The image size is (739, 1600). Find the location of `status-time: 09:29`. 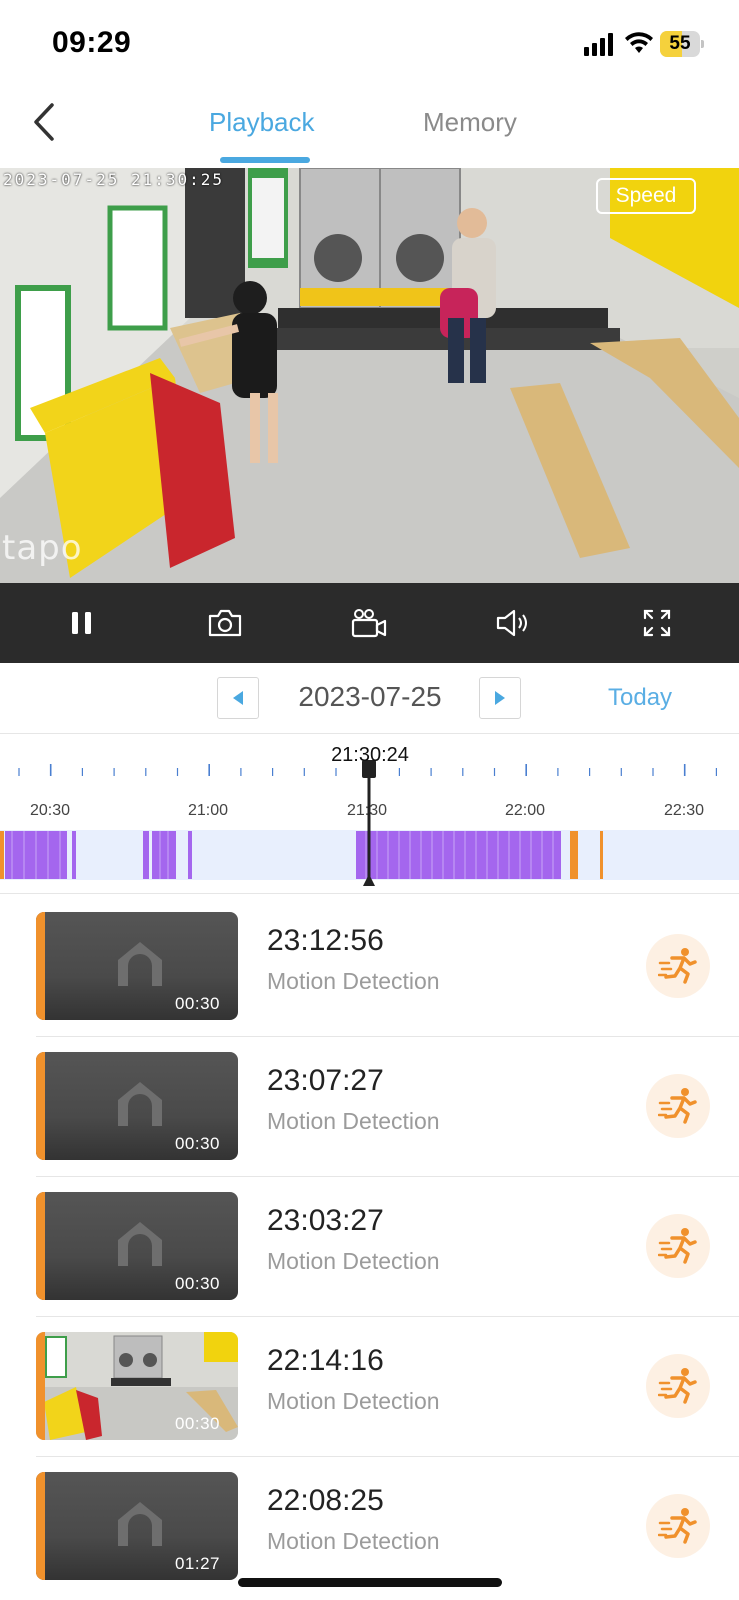

status-time: 09:29 is located at coordinates (92, 42).